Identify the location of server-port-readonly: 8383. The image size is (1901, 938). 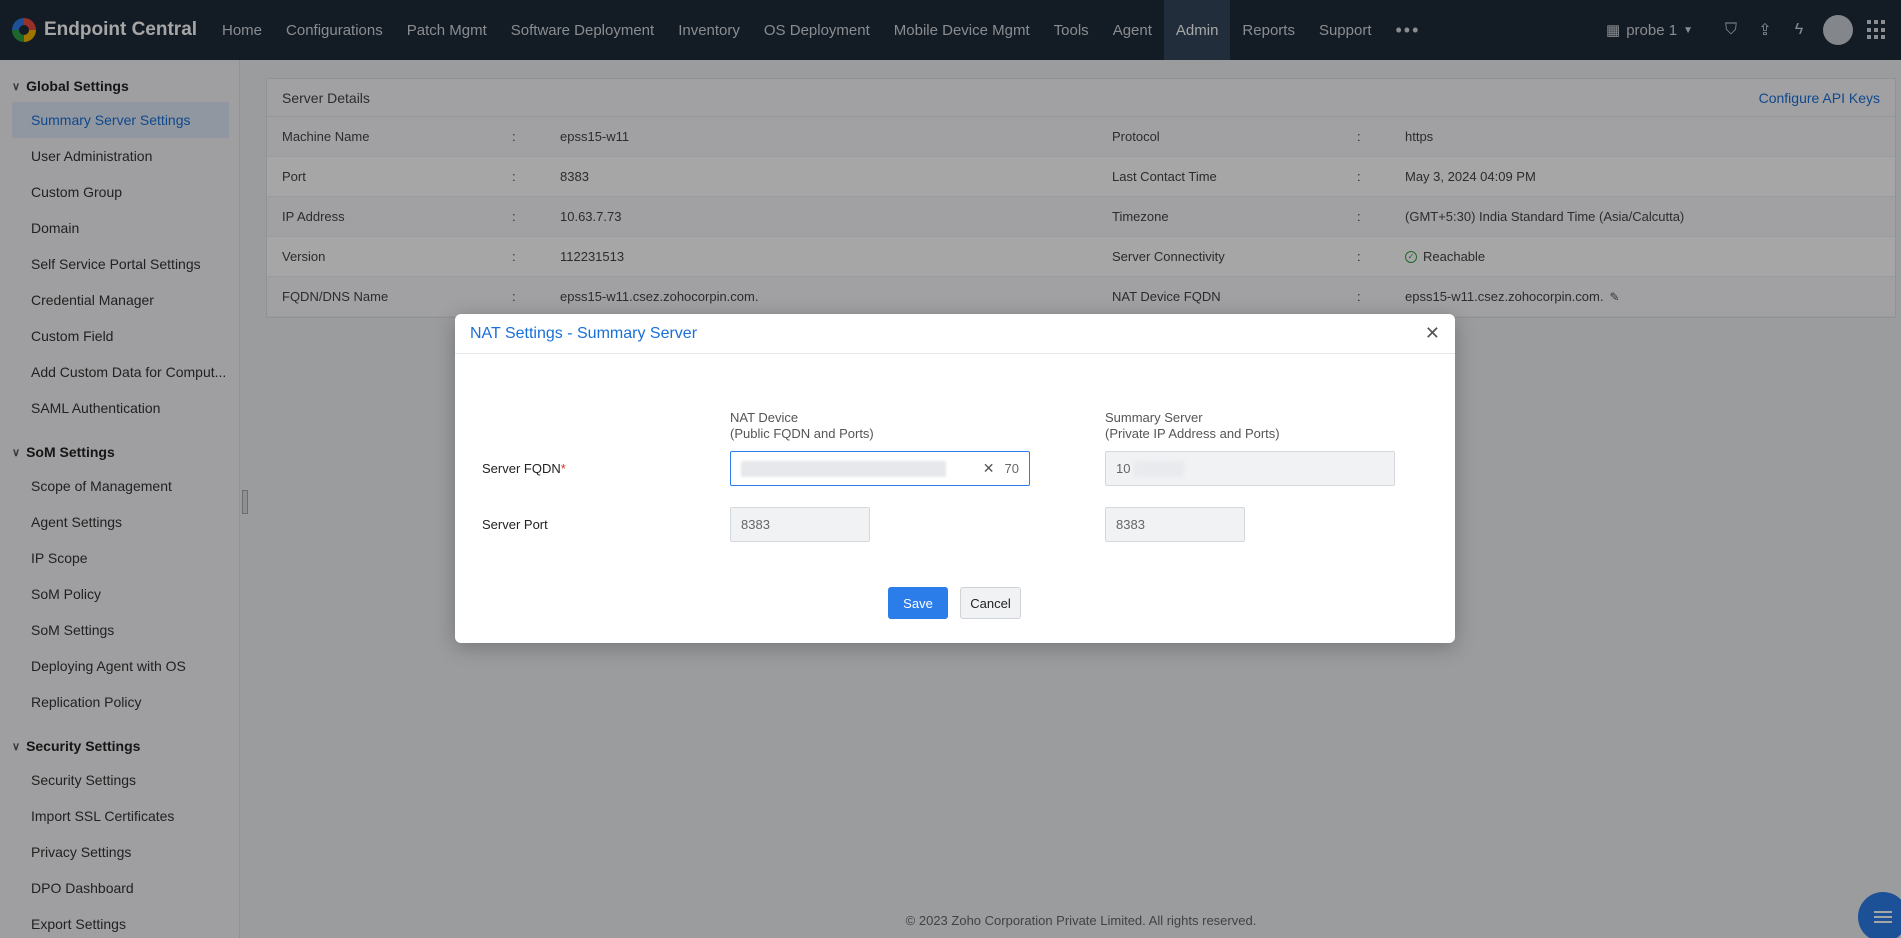
(1175, 524).